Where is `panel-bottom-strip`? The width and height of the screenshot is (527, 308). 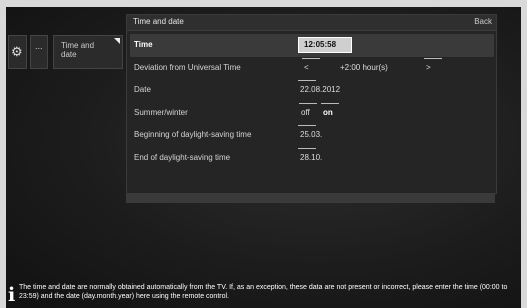
panel-bottom-strip is located at coordinates (310, 198).